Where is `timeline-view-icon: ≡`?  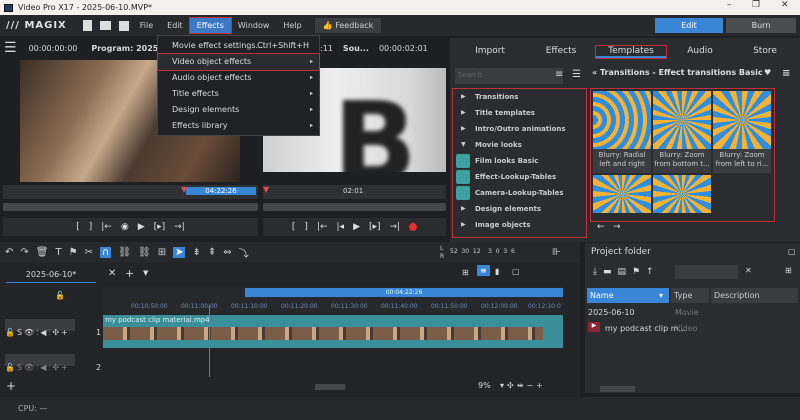 timeline-view-icon: ≡ is located at coordinates (483, 270).